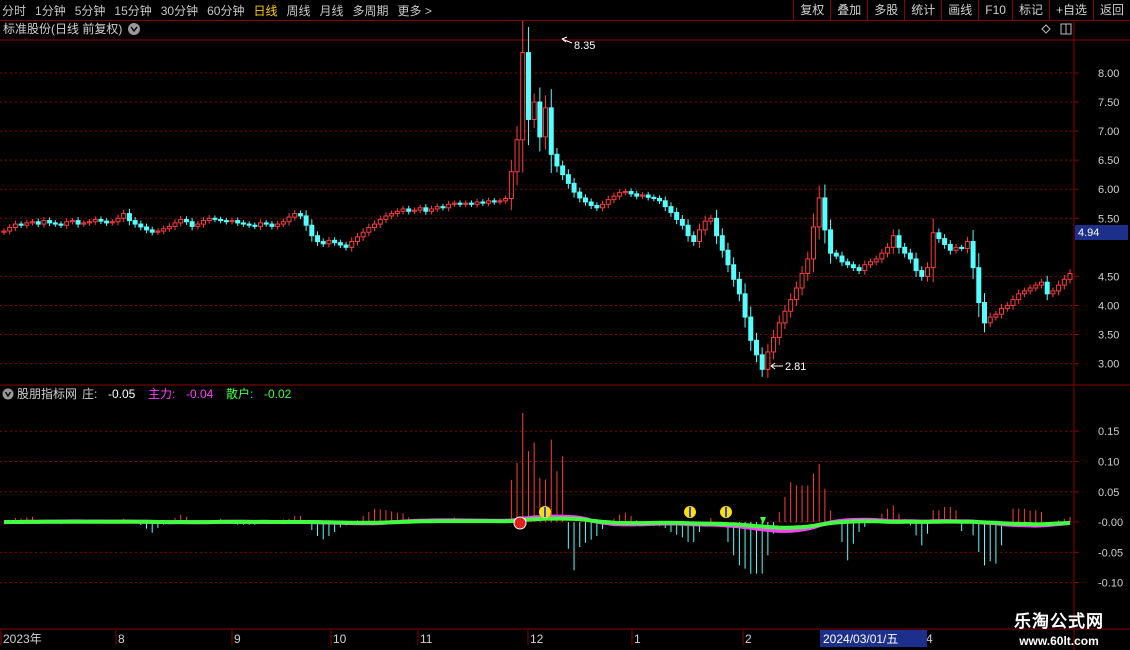 The height and width of the screenshot is (650, 1130). I want to click on low-marker: 2.81, so click(788, 367).